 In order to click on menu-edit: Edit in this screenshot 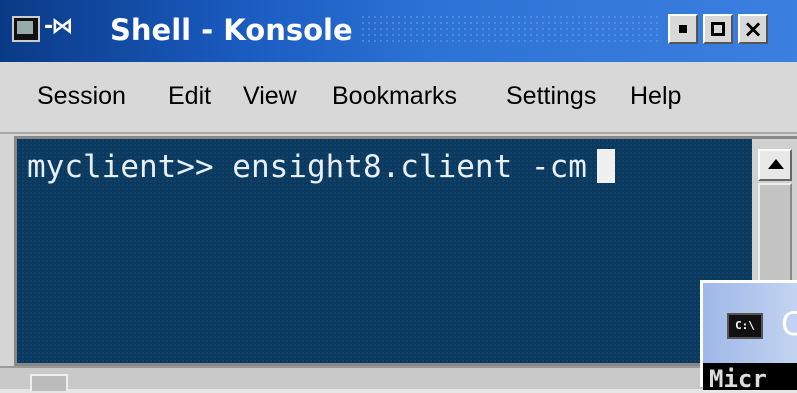, I will do `click(189, 96)`.